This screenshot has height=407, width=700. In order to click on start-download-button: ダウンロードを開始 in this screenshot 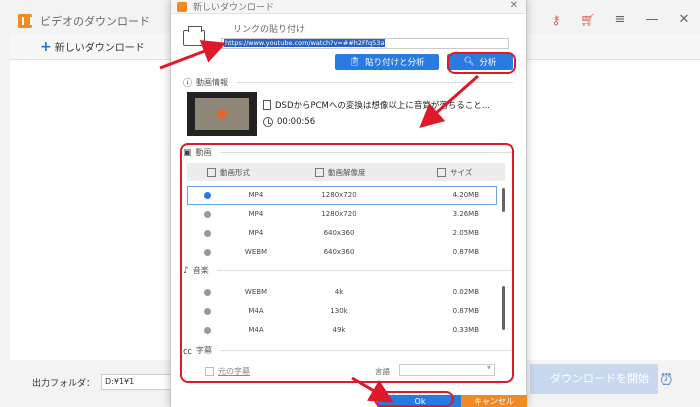, I will do `click(594, 379)`.